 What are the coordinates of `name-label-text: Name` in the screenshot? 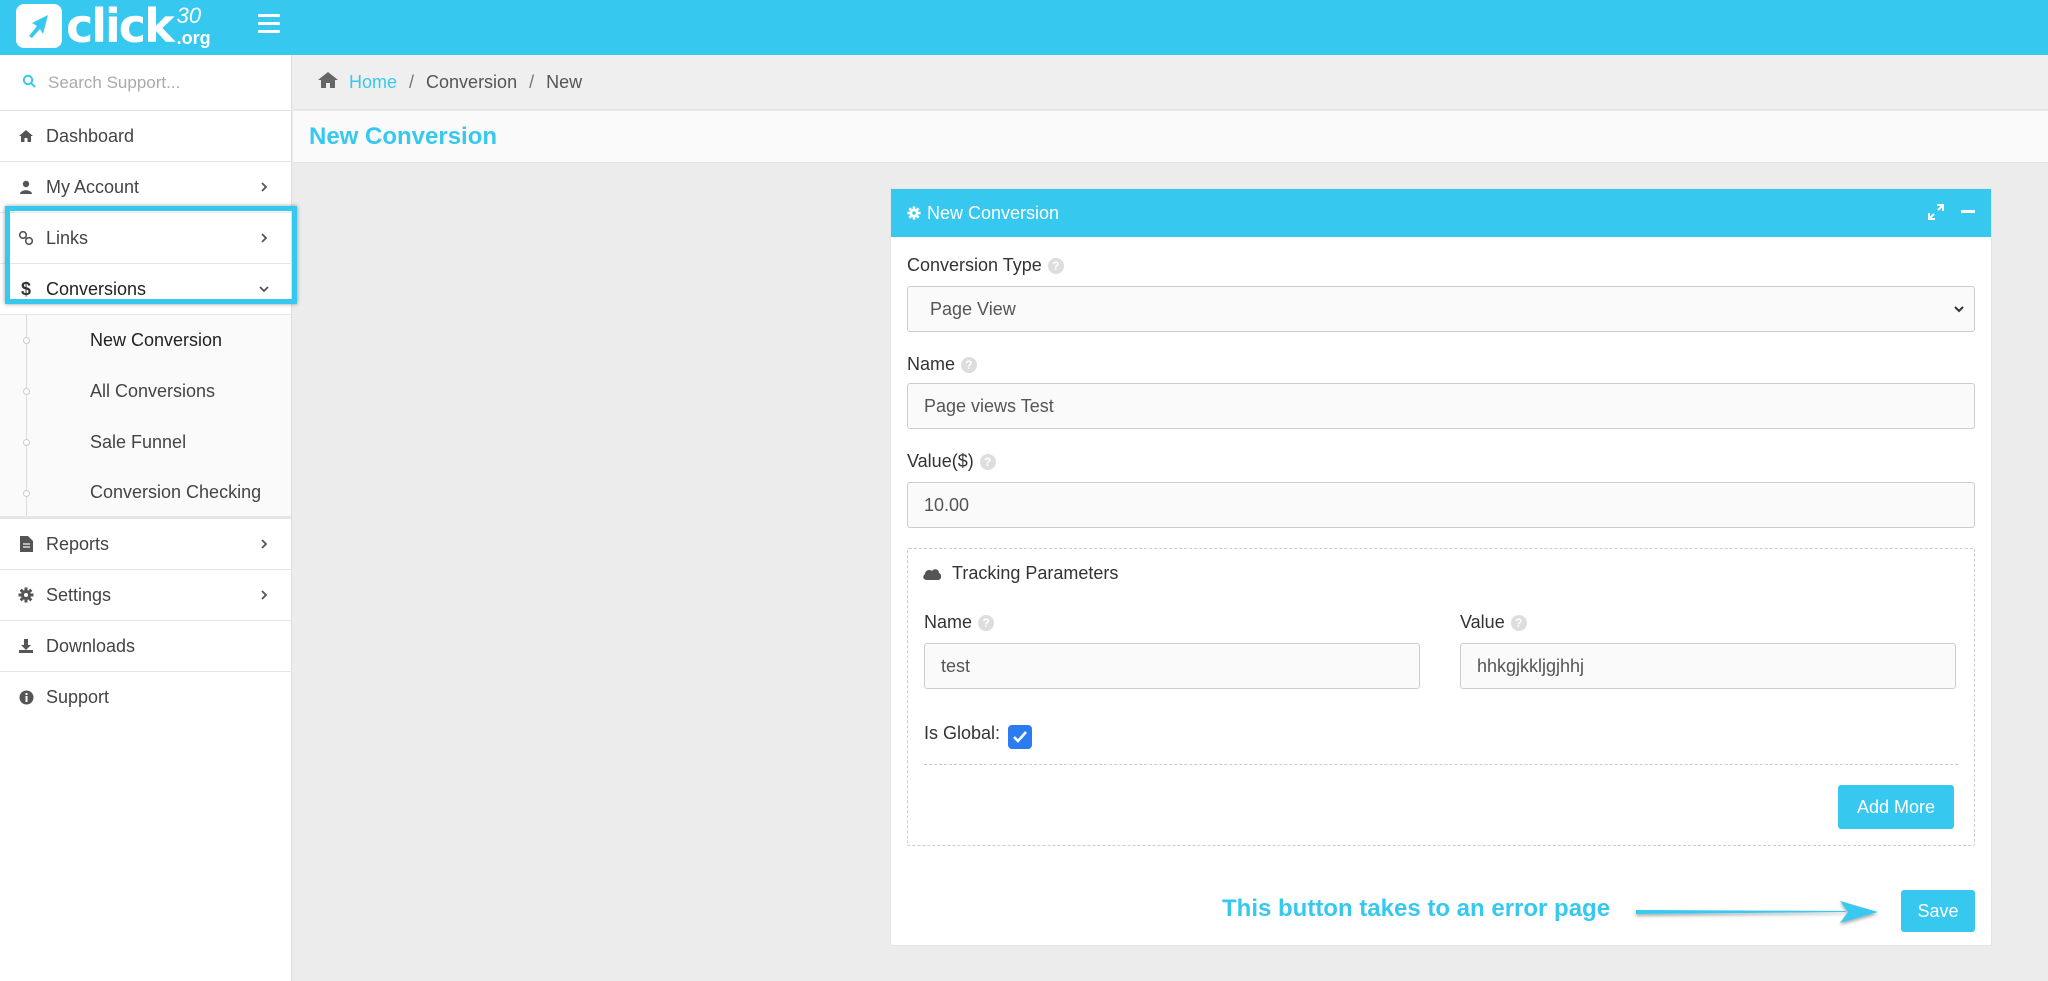 It's located at (931, 364).